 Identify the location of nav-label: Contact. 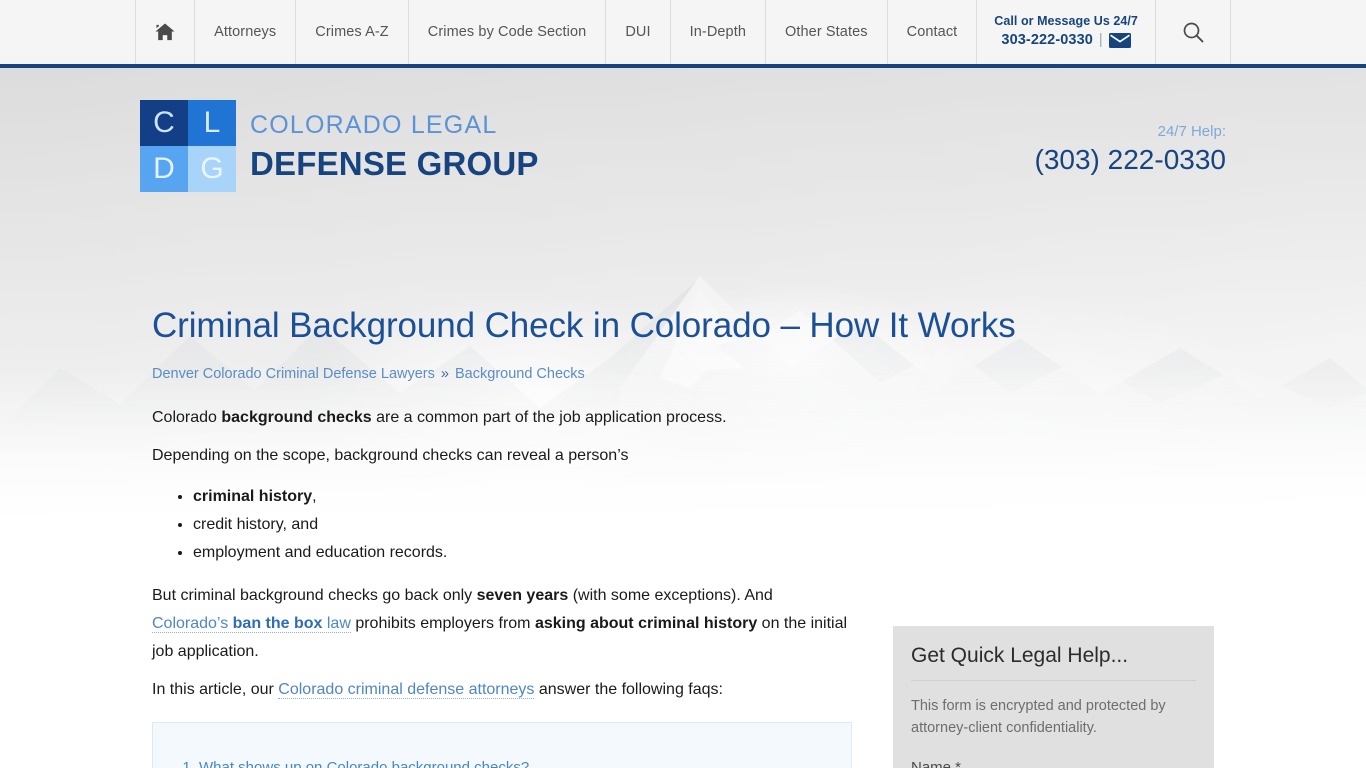
(932, 32).